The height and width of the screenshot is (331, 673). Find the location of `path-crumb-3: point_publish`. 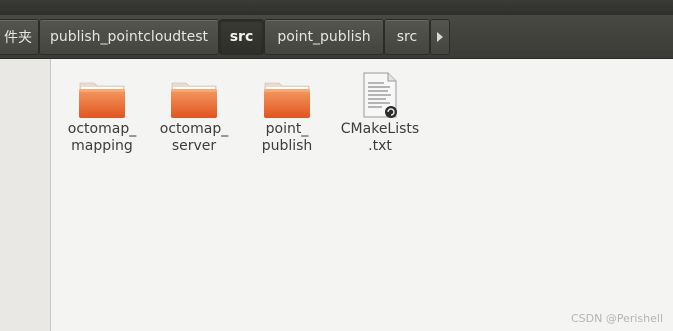

path-crumb-3: point_publish is located at coordinates (324, 37).